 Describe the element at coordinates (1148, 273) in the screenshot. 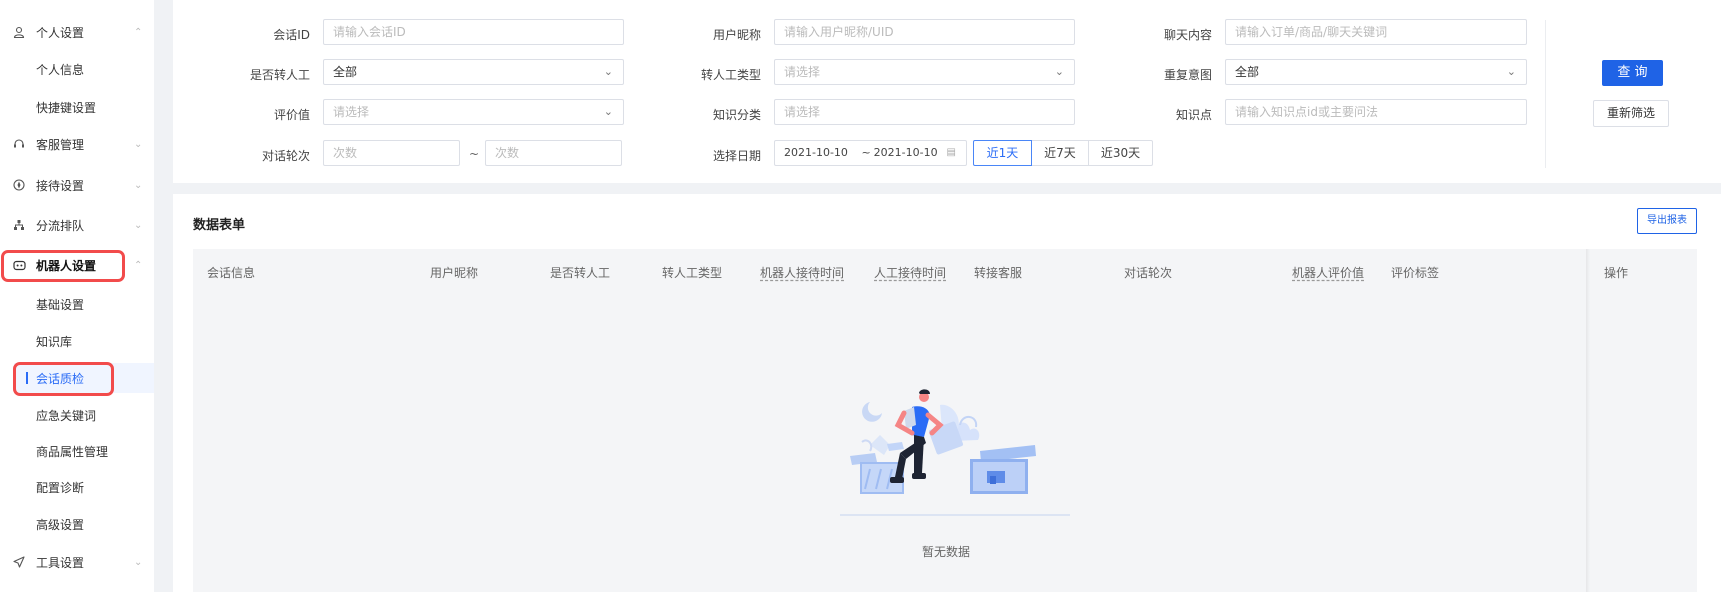

I see `column-header-rounds: 对话轮次` at that location.